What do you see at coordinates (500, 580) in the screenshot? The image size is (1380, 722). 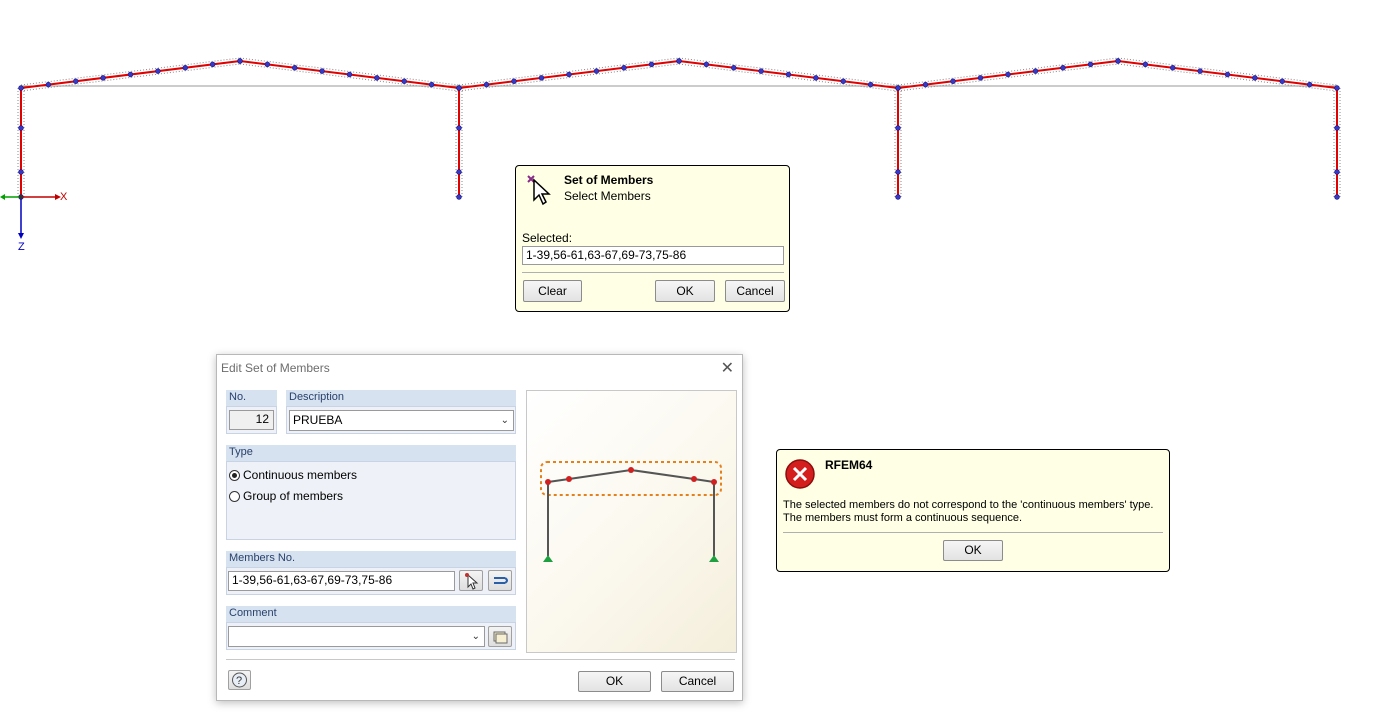 I see `reverse-icon` at bounding box center [500, 580].